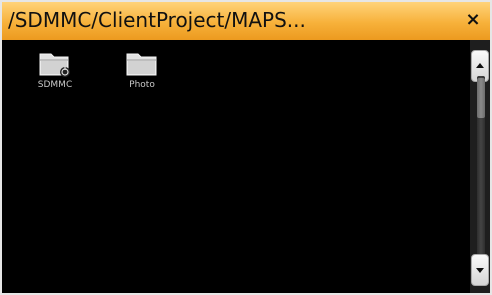  I want to click on arrow-up-icon, so click(480, 65).